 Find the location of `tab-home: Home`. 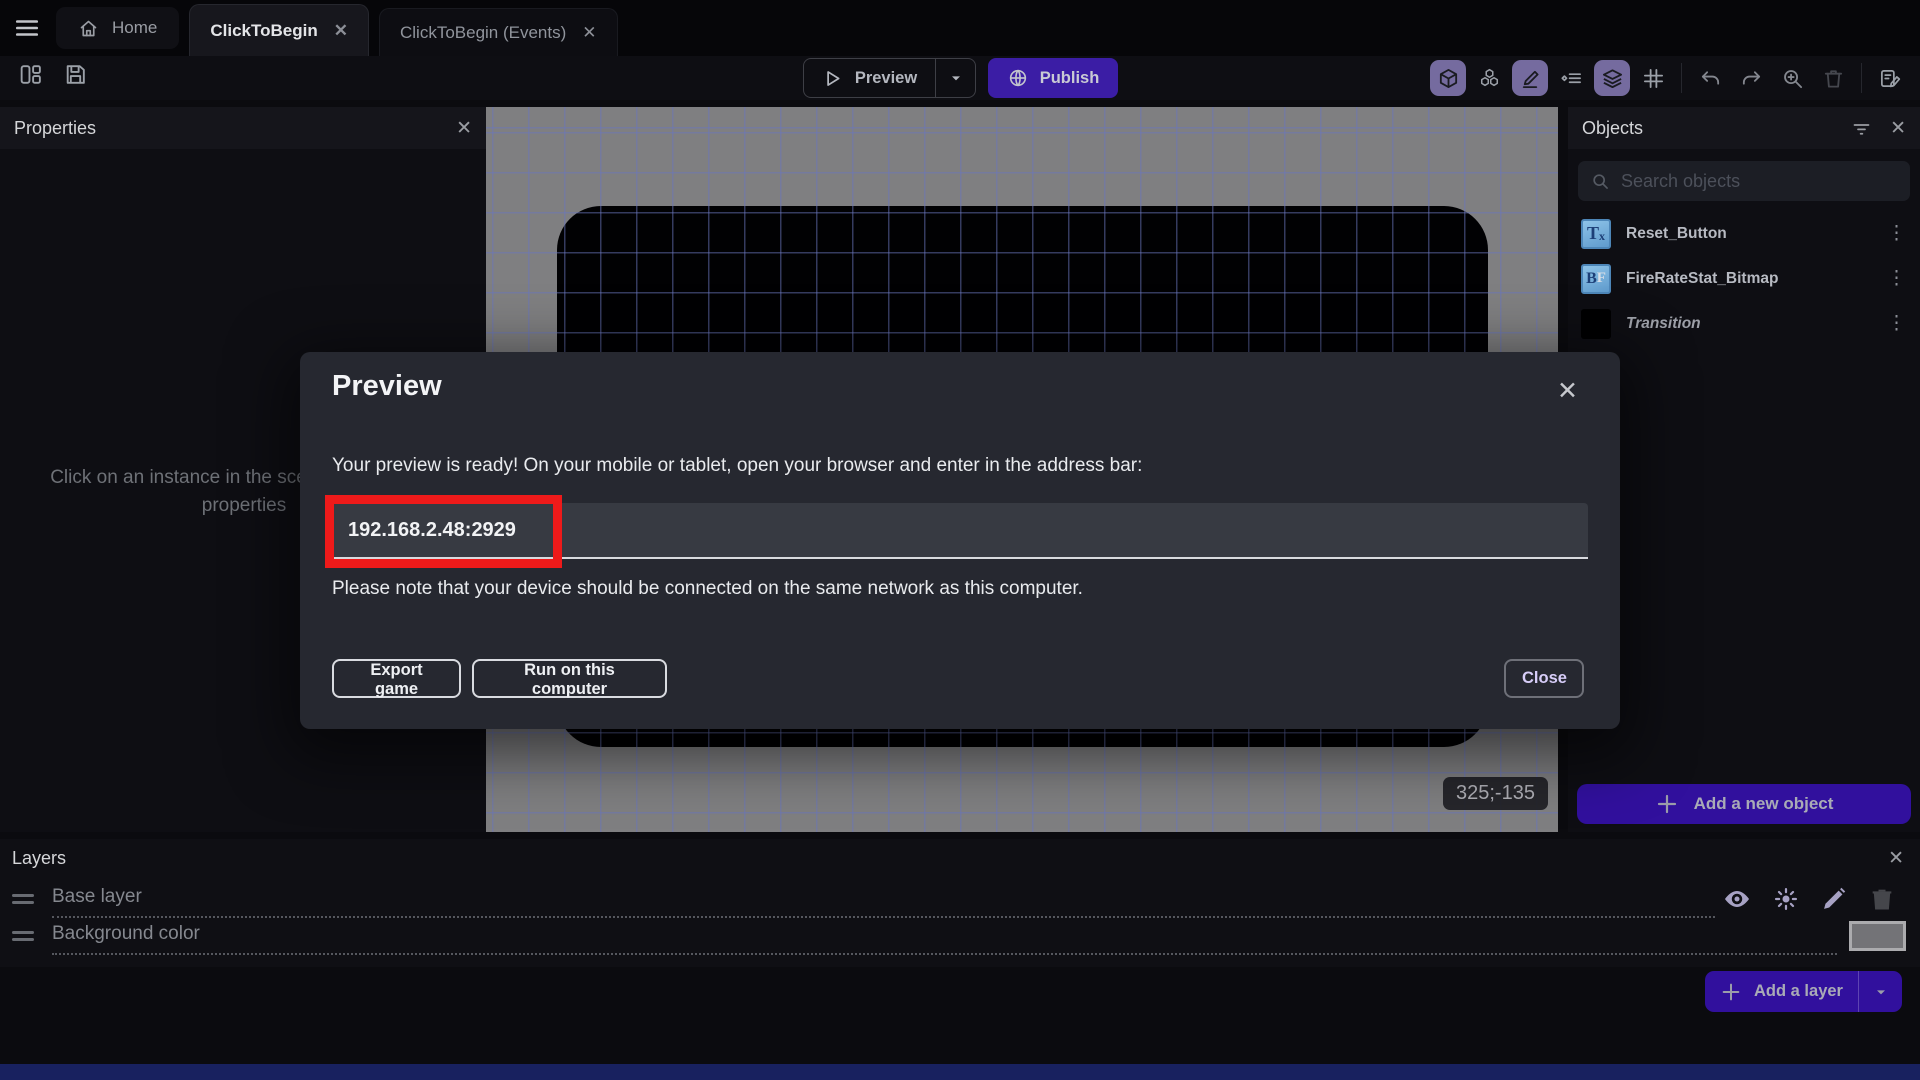

tab-home: Home is located at coordinates (118, 28).